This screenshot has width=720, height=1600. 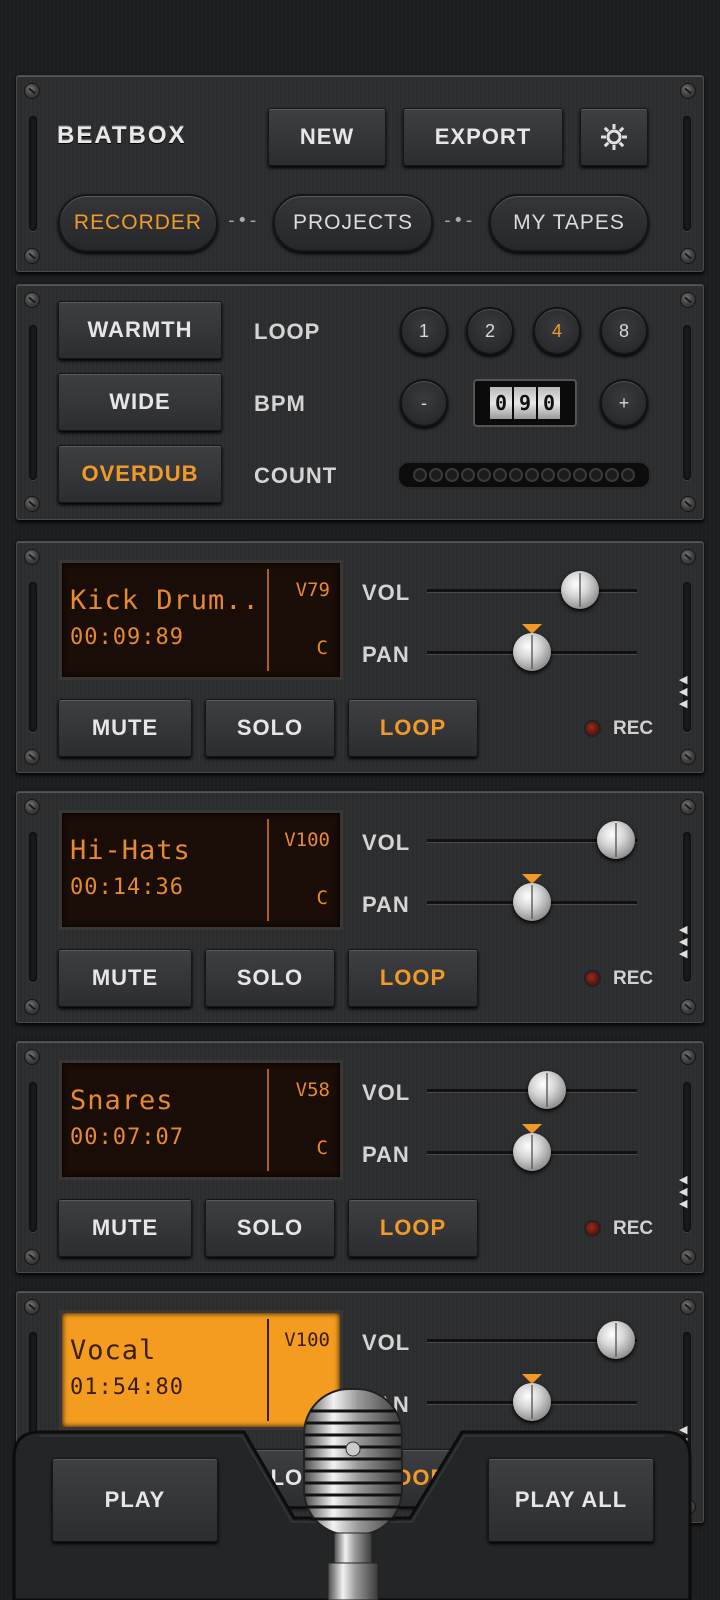 I want to click on bpm-label: BPM, so click(x=280, y=403).